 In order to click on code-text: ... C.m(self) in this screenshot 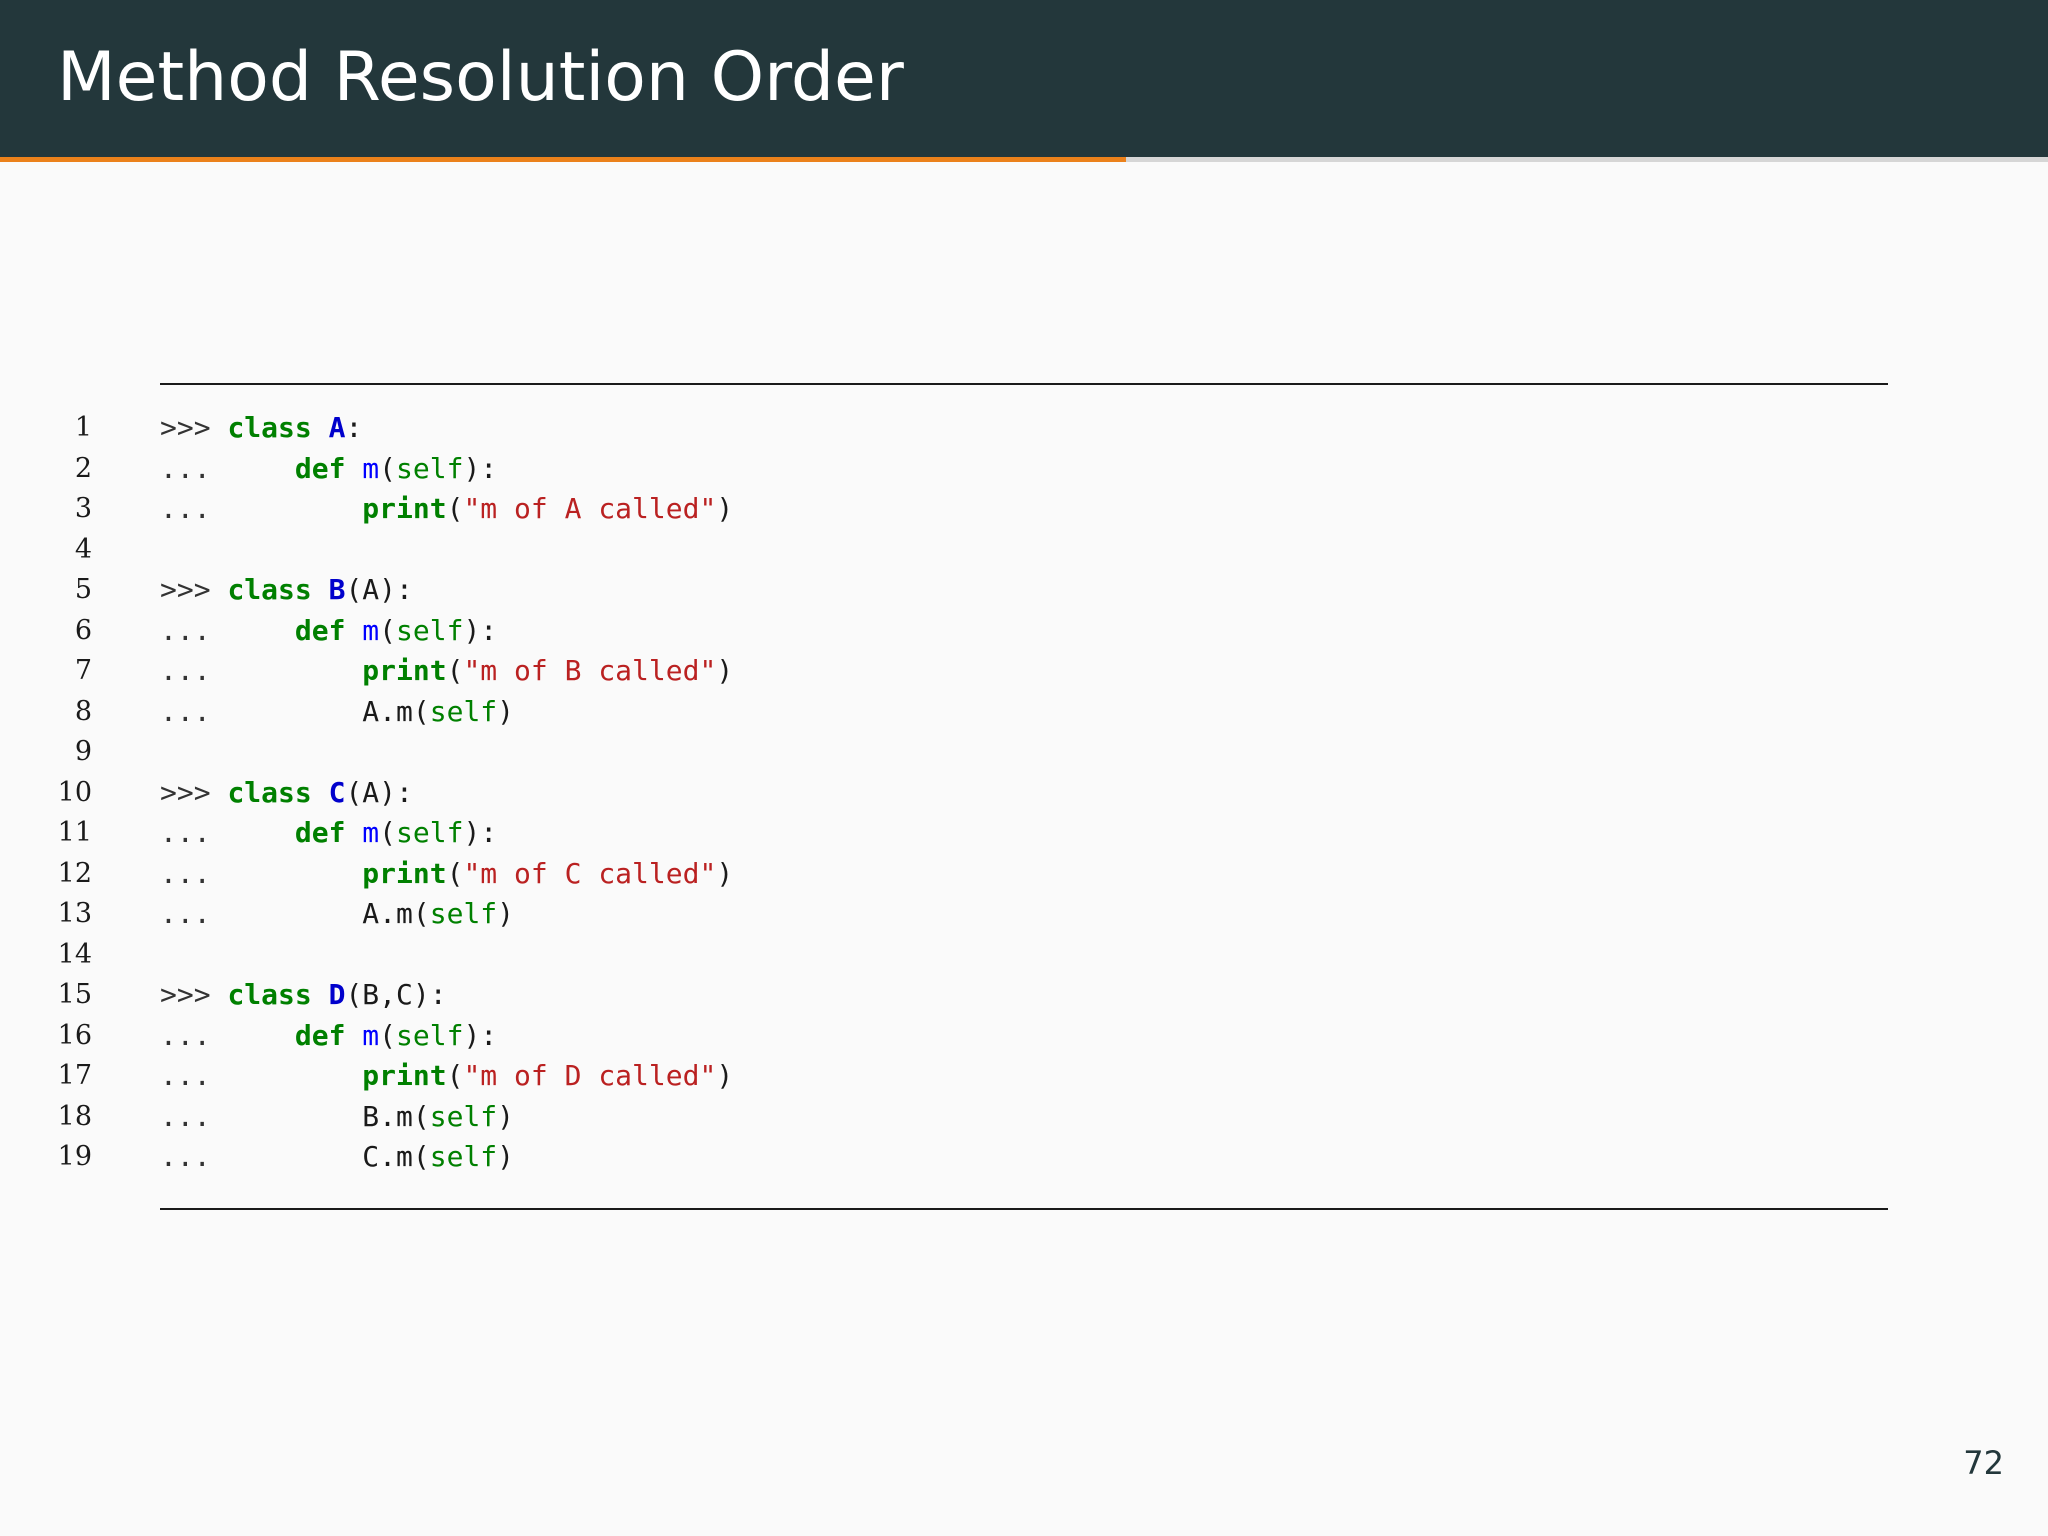, I will do `click(337, 1157)`.